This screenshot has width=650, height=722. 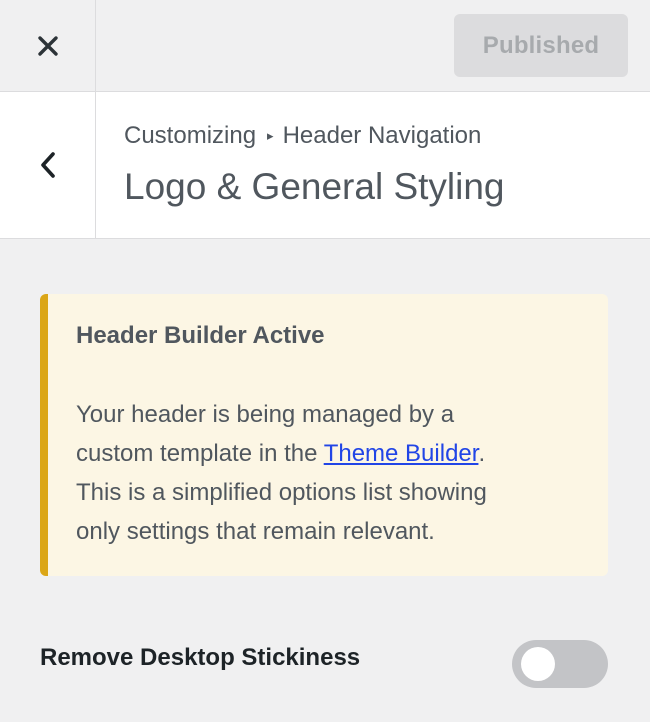 I want to click on close-icon, so click(x=47, y=45).